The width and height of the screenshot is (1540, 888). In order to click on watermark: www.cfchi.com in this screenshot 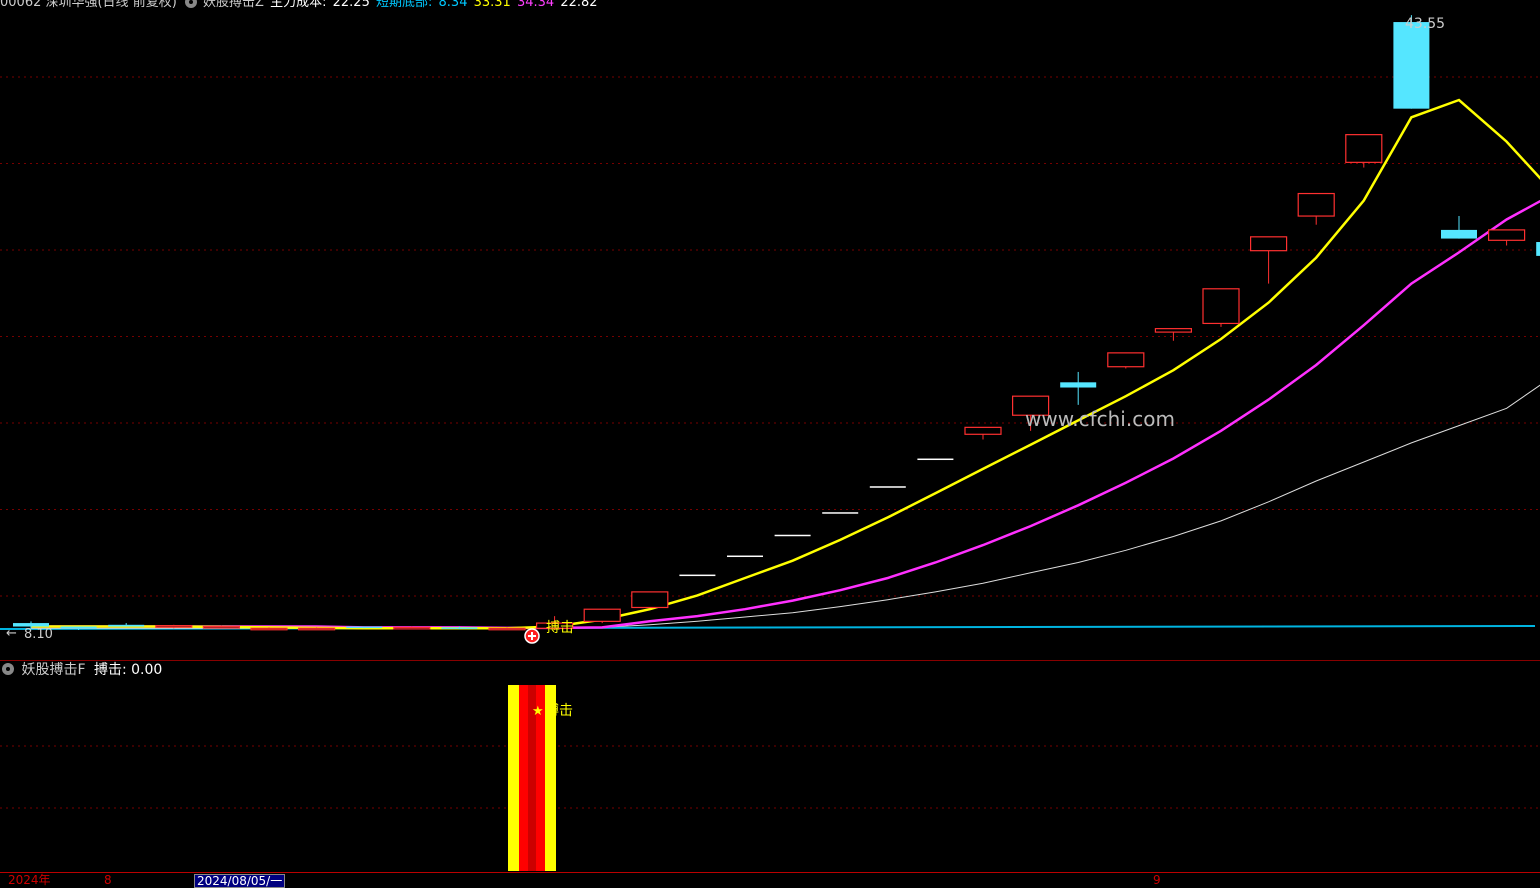, I will do `click(1100, 419)`.